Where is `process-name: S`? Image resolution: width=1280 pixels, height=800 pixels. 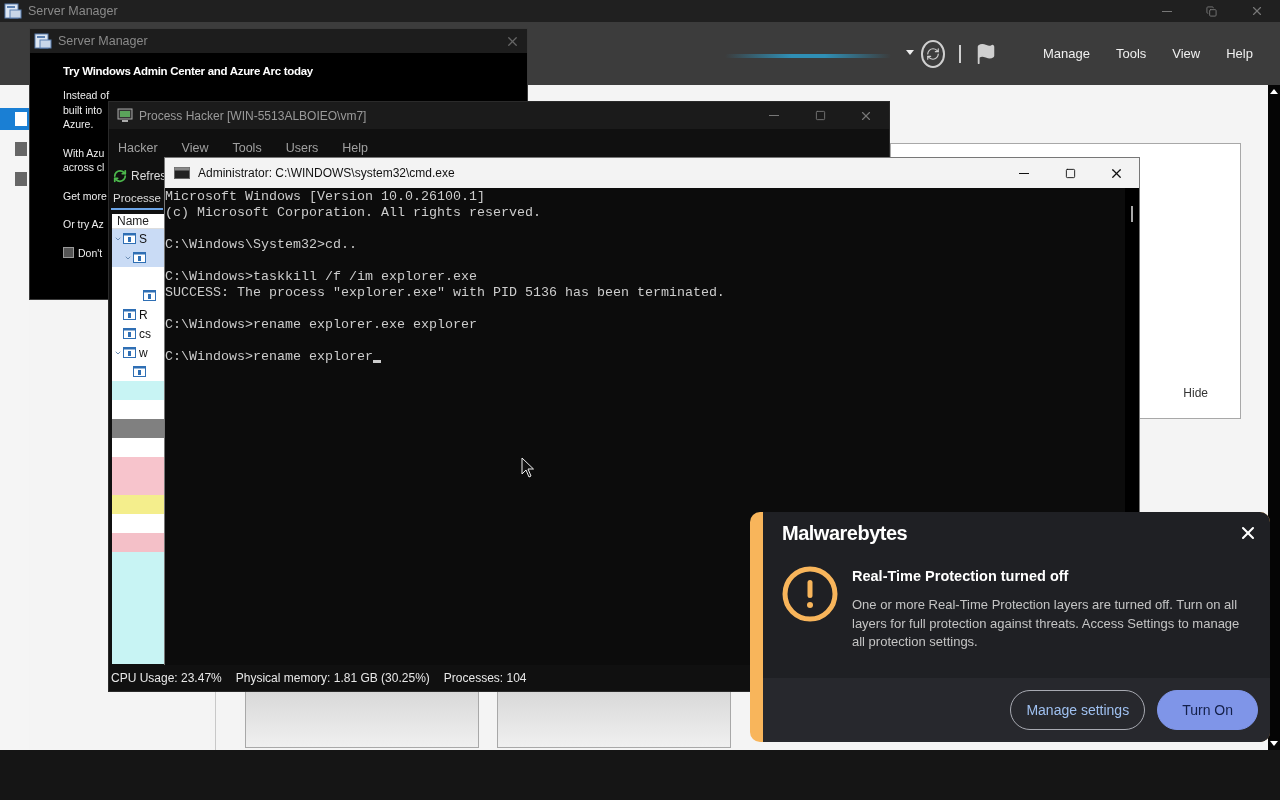 process-name: S is located at coordinates (143, 238).